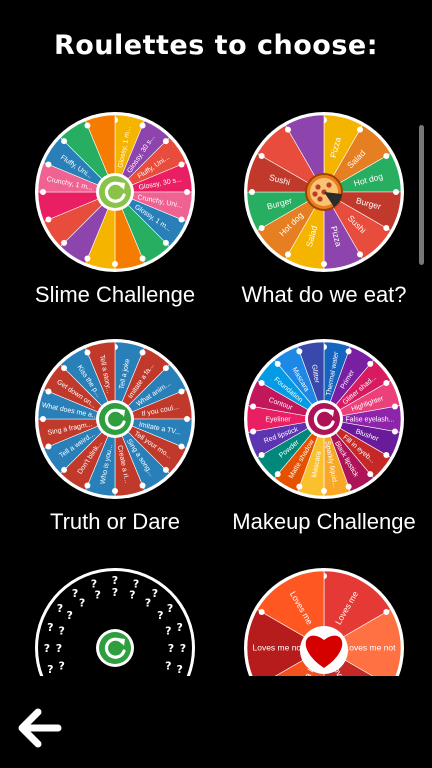 Image resolution: width=432 pixels, height=768 pixels. Describe the element at coordinates (40, 728) in the screenshot. I see `back-arrow-icon` at that location.